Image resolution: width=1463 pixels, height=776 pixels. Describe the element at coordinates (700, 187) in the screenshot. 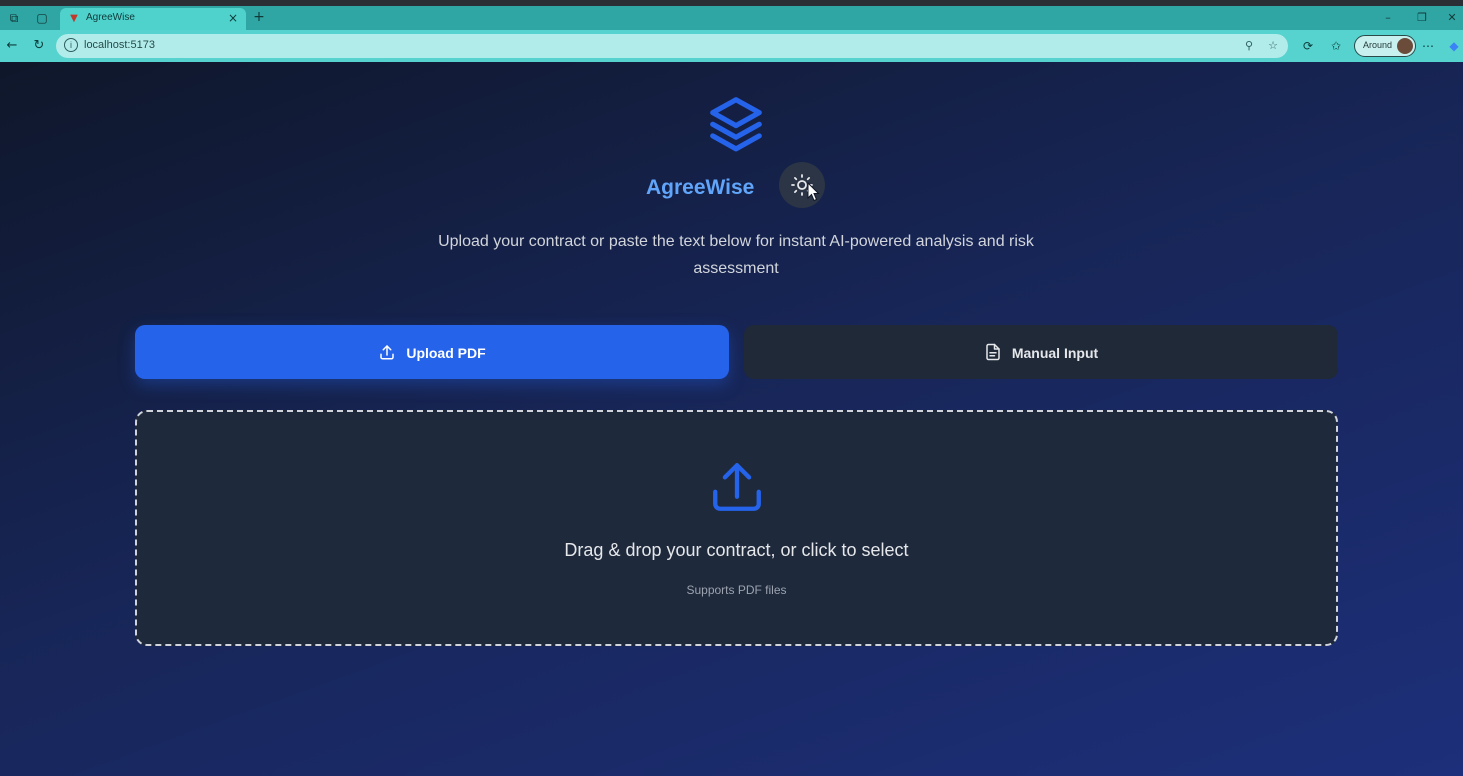

I see `page-title: AgreeWise` at that location.